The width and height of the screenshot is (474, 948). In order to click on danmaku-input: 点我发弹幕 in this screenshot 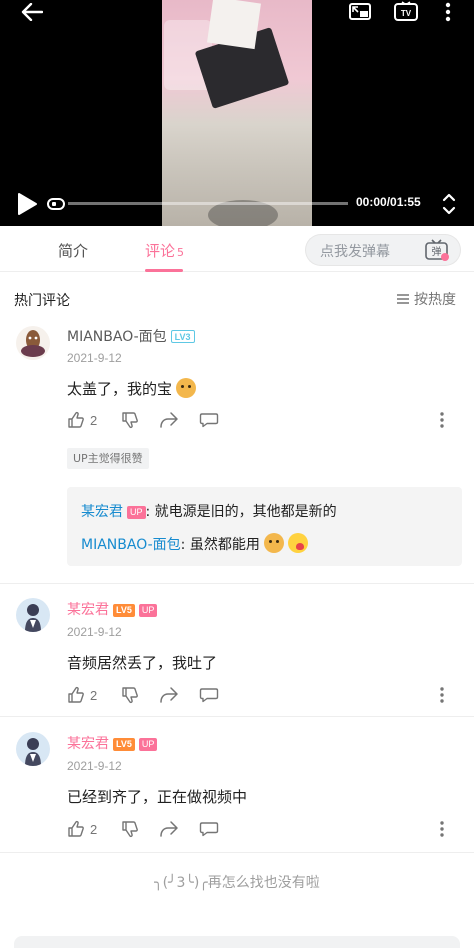, I will do `click(359, 250)`.